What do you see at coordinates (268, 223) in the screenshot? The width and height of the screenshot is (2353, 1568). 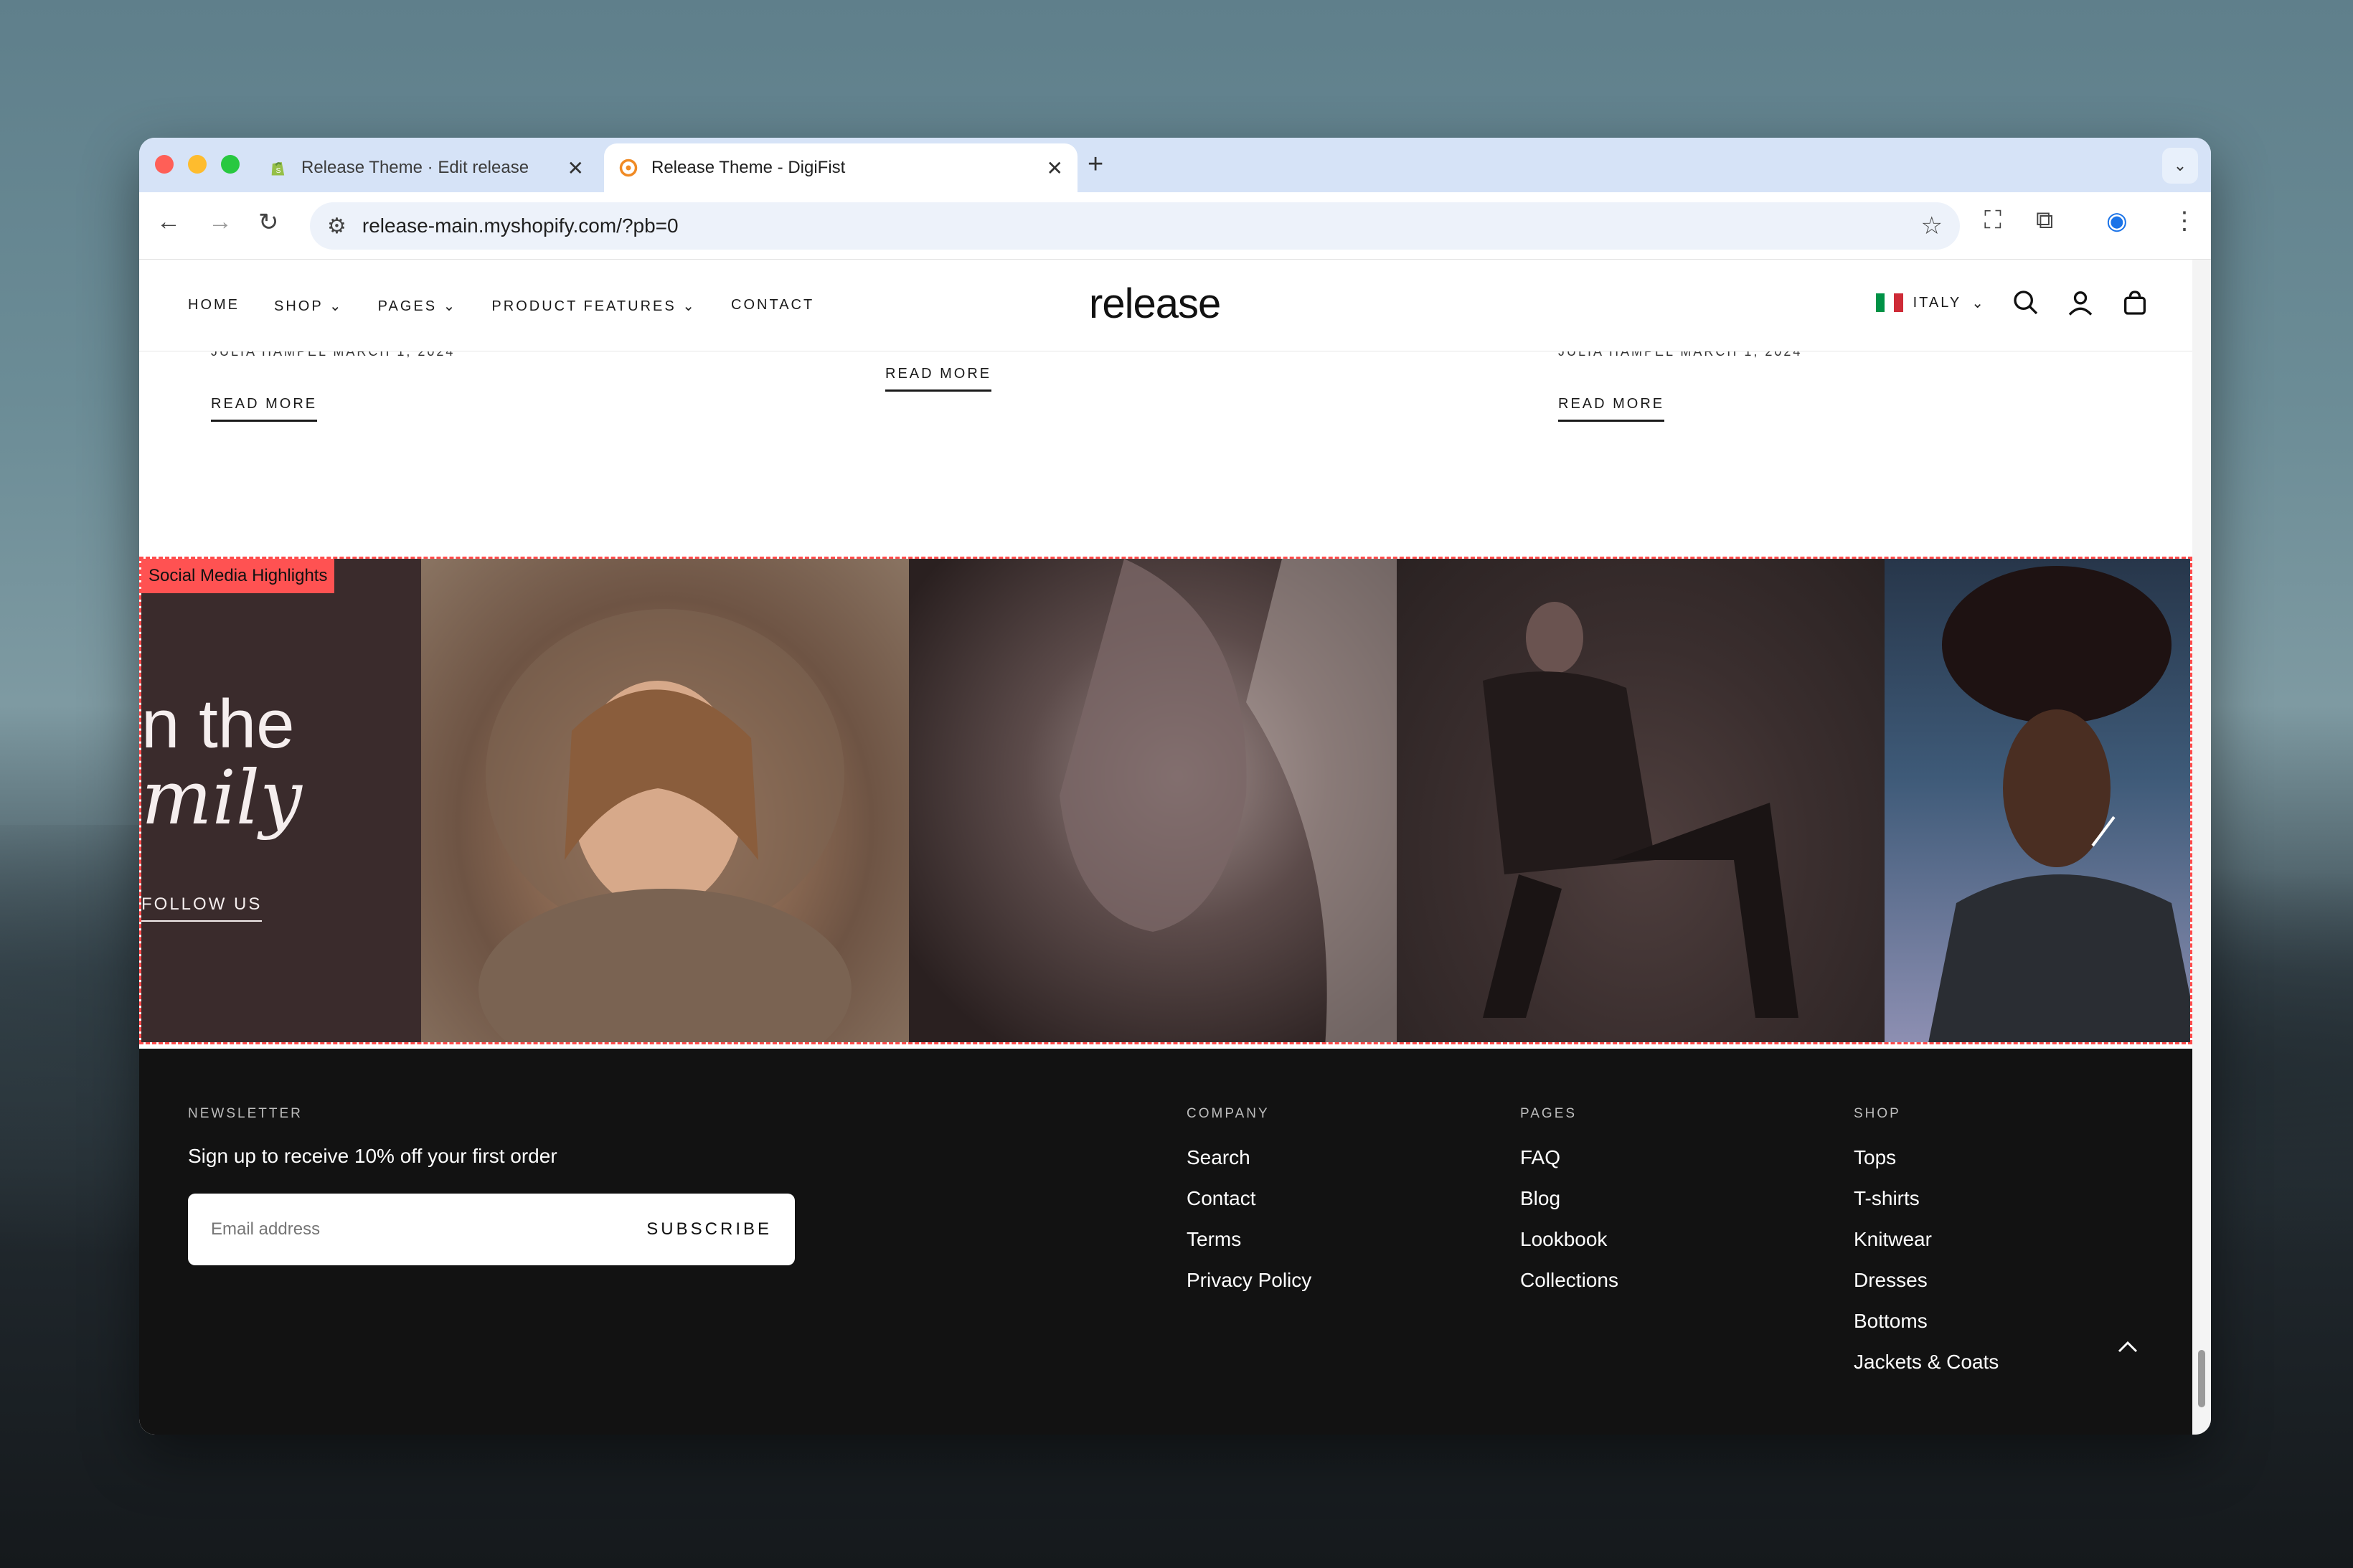 I see `reload-icon: ↻` at bounding box center [268, 223].